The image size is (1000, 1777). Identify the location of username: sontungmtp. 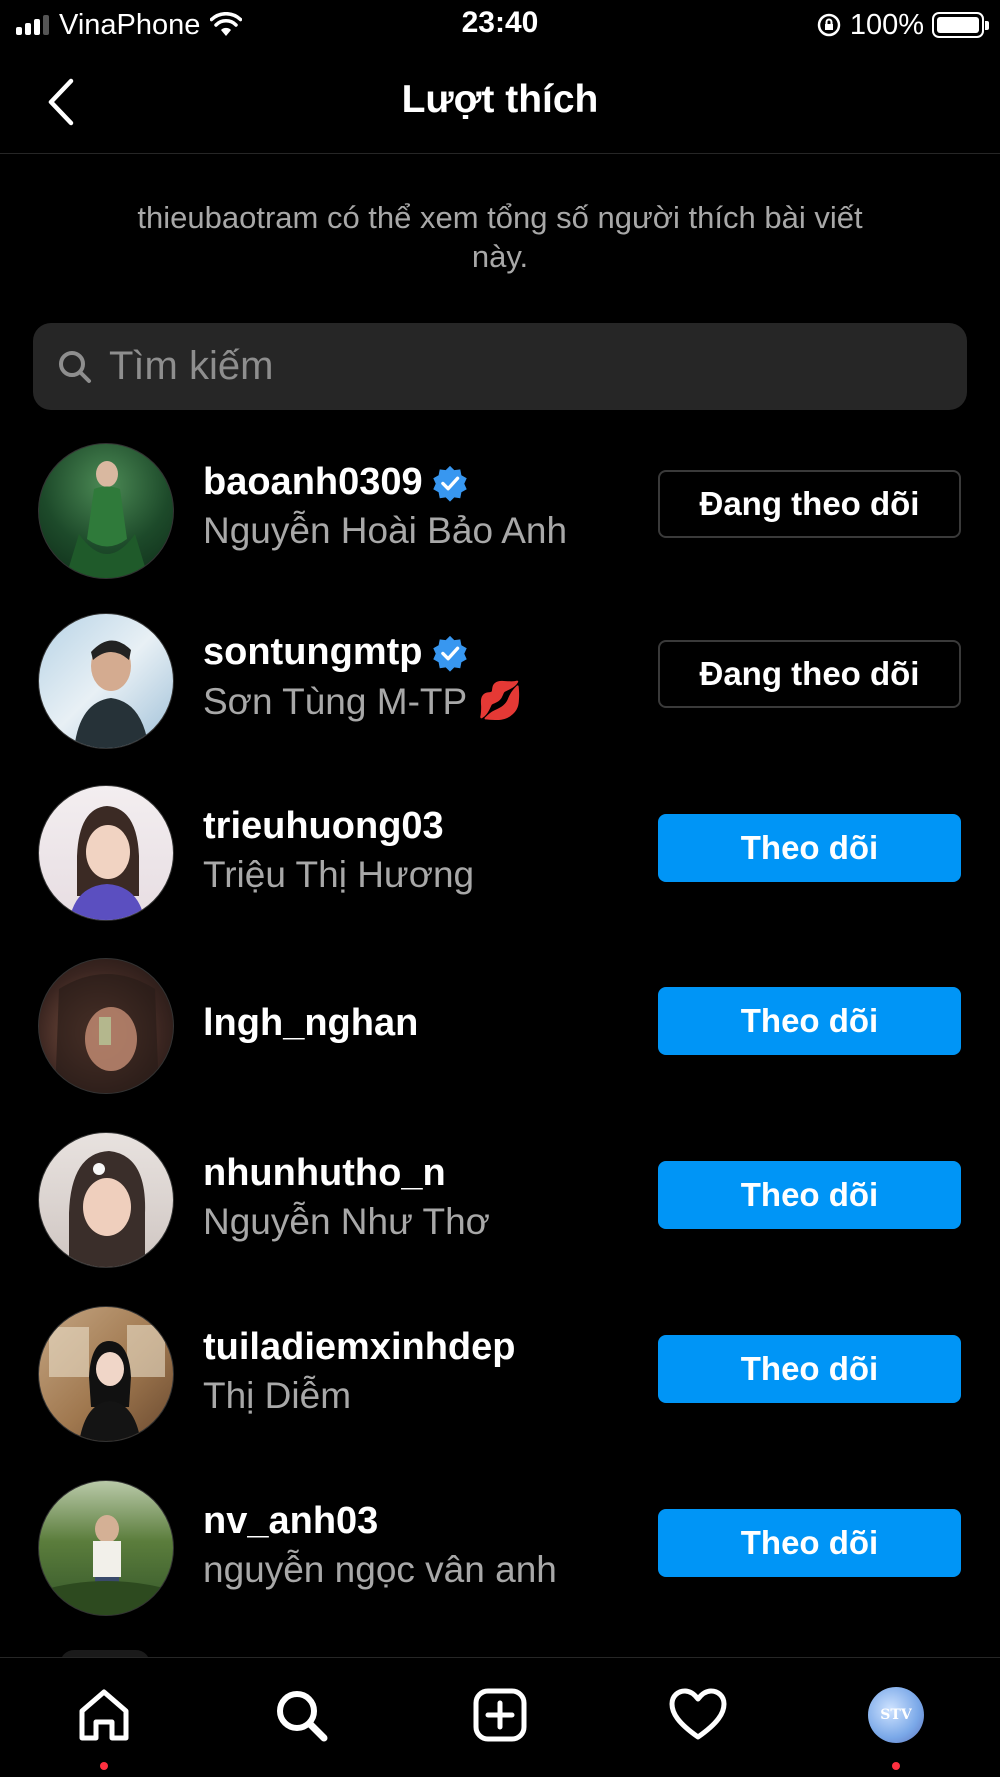
(313, 652).